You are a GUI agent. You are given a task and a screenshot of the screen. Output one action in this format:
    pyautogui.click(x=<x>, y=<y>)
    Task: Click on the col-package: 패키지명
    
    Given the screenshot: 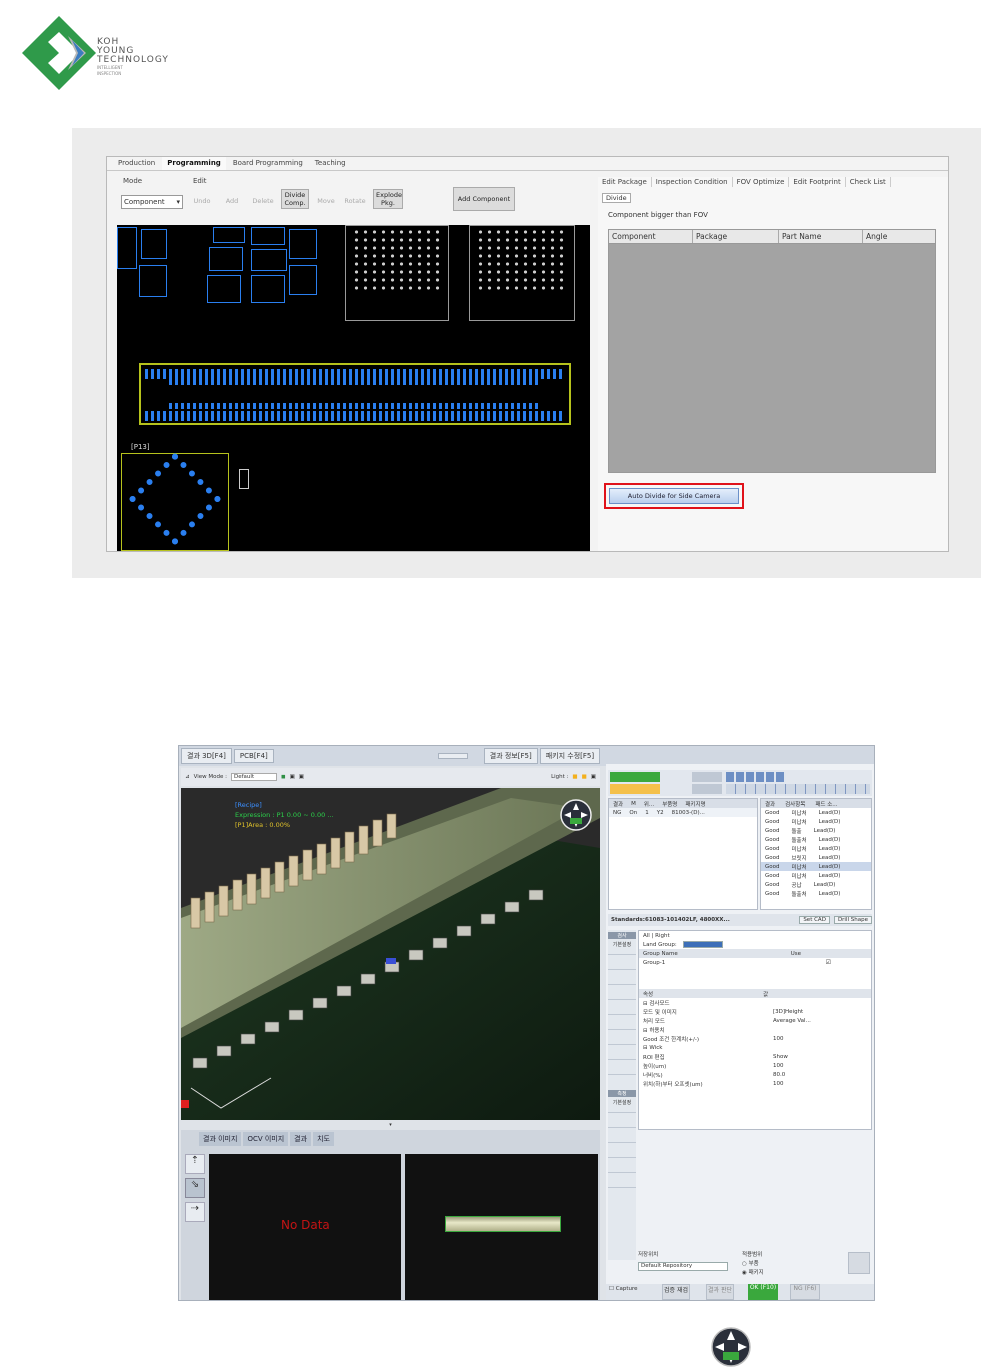 What is the action you would take?
    pyautogui.click(x=695, y=804)
    